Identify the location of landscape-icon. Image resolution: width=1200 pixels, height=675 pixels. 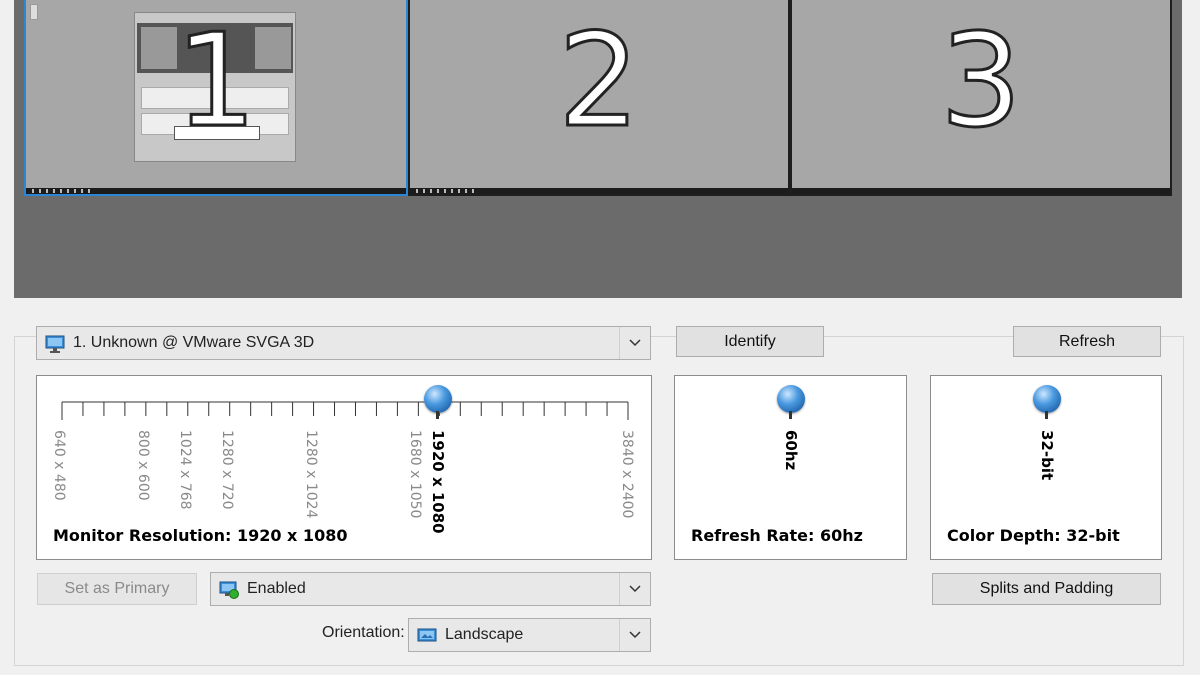
(427, 635).